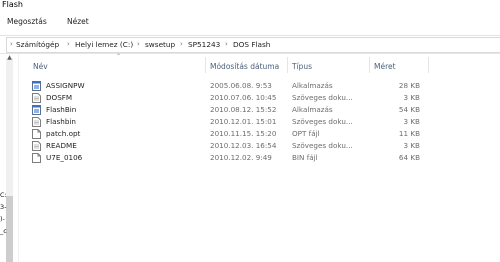 The image size is (500, 262). Describe the element at coordinates (243, 133) in the screenshot. I see `file-date: 2010.11.15. 15:20` at that location.